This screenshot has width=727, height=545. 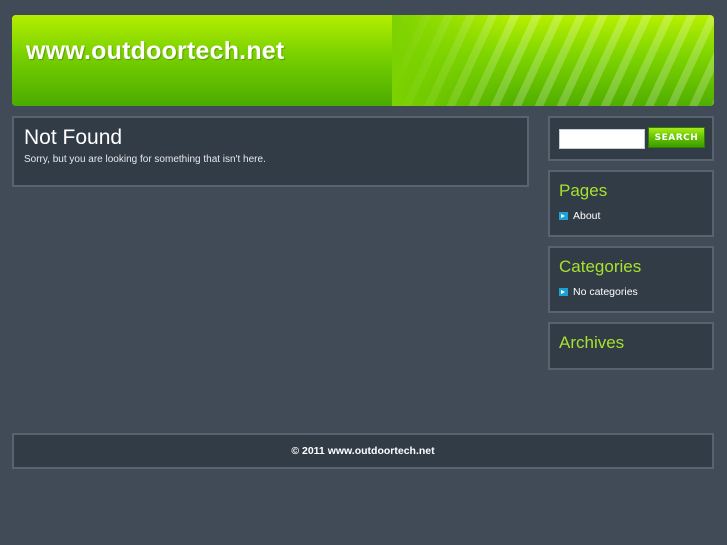 I want to click on pages-widget: Pages About, so click(x=631, y=203).